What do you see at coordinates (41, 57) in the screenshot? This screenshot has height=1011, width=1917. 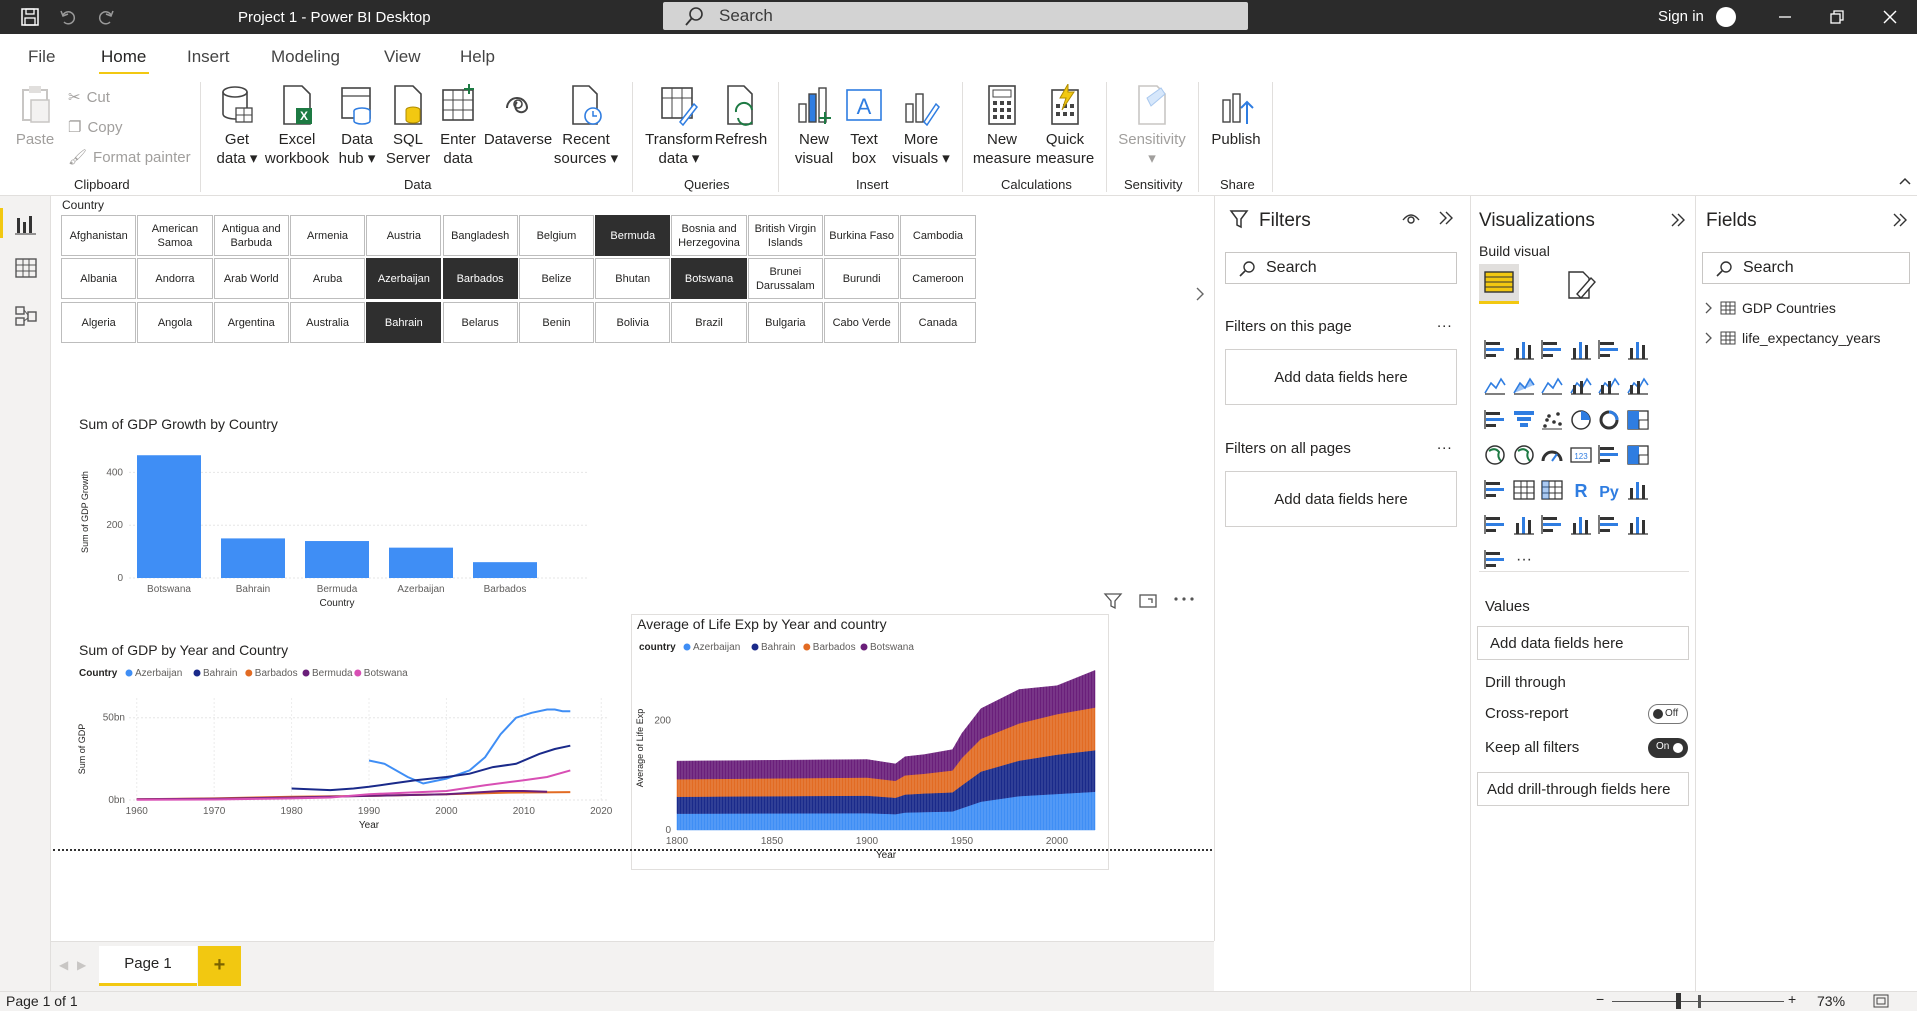 I see `menu-file: File` at bounding box center [41, 57].